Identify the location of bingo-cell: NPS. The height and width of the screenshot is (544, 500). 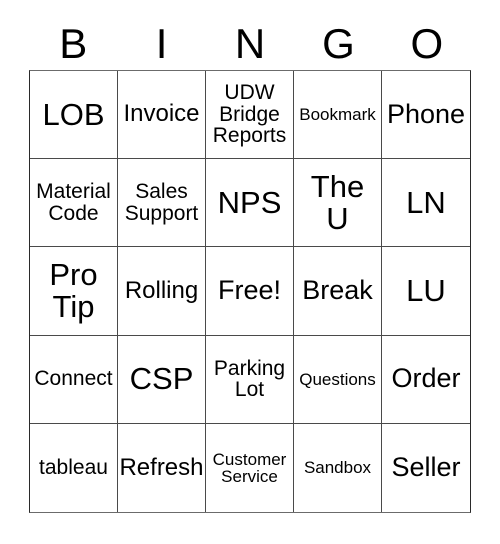
(250, 203).